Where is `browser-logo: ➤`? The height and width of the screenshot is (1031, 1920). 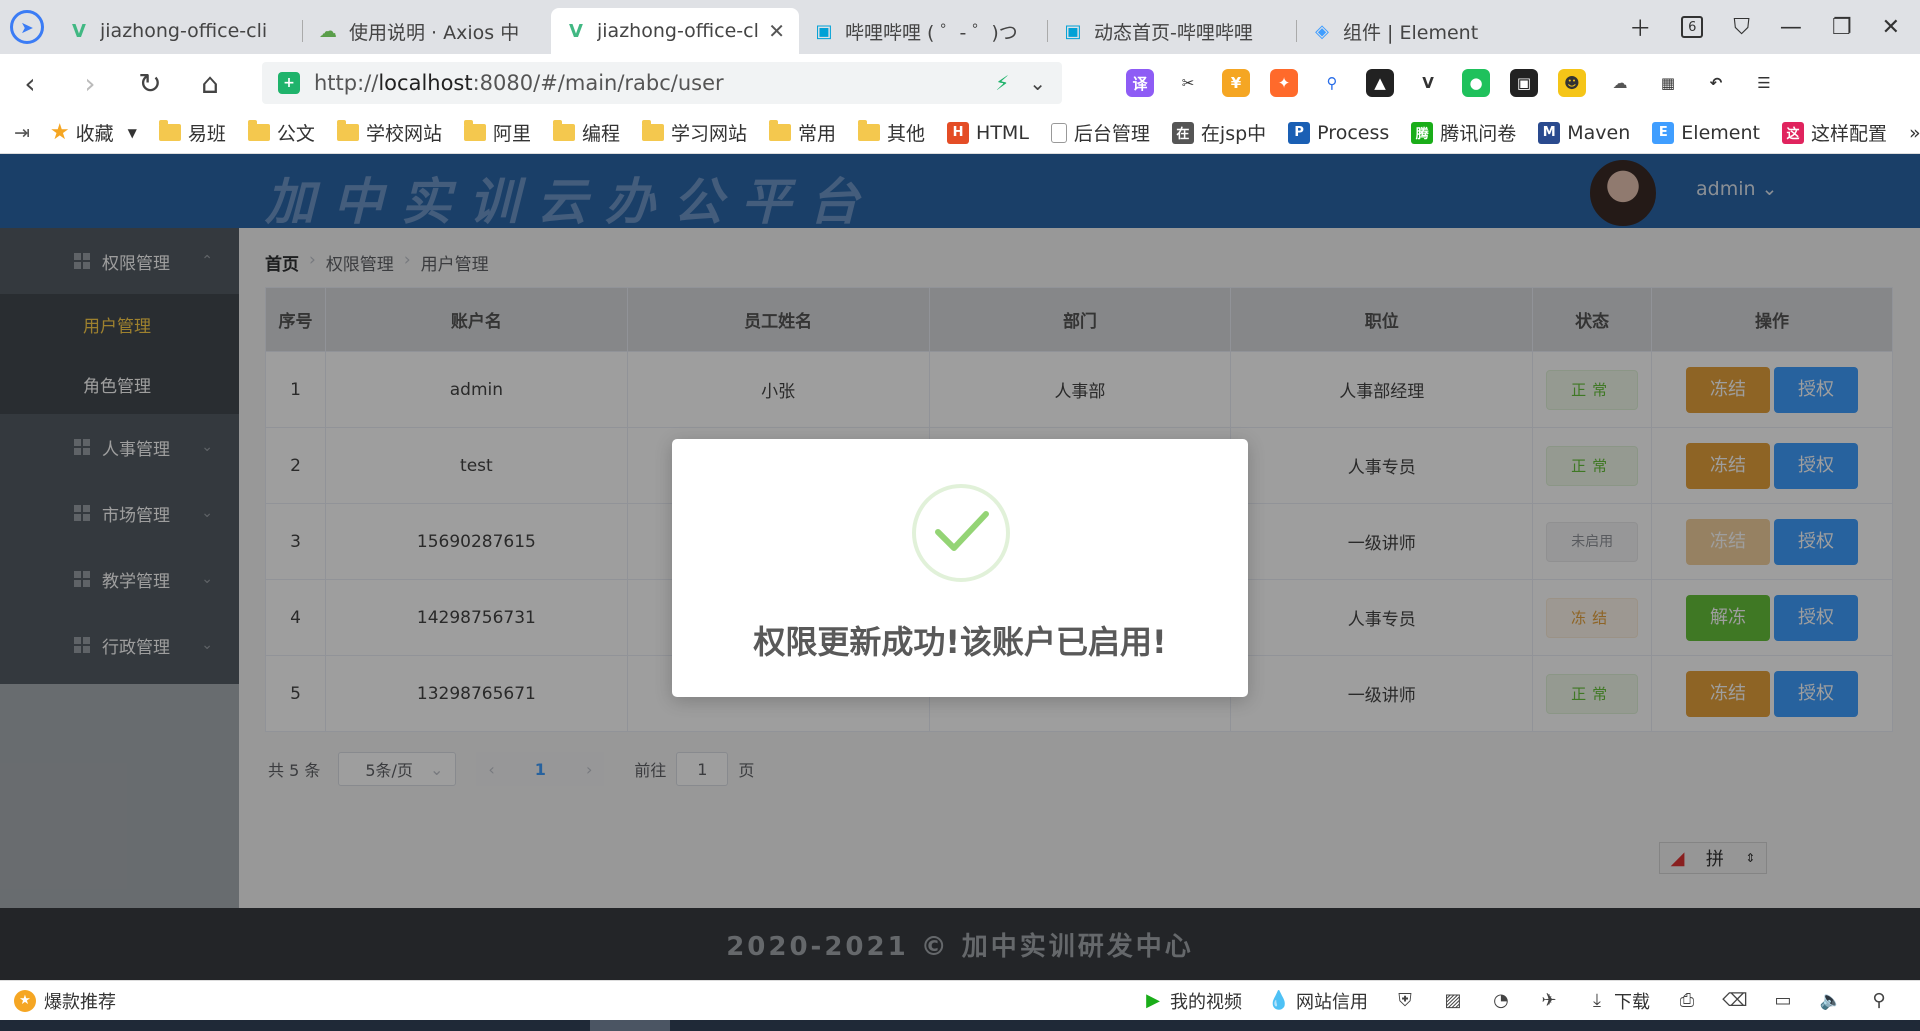 browser-logo: ➤ is located at coordinates (27, 27).